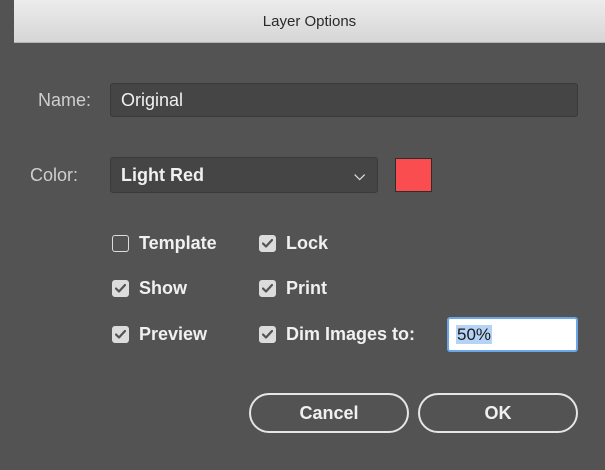  Describe the element at coordinates (162, 175) in the screenshot. I see `color-select-value: Light Red` at that location.